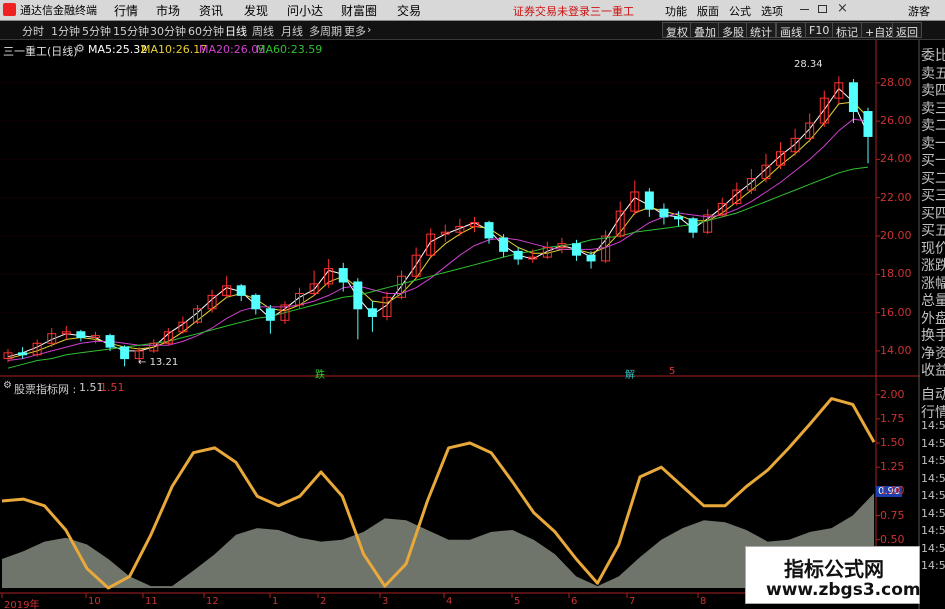 The width and height of the screenshot is (945, 609). What do you see at coordinates (94, 601) in the screenshot?
I see `date-tick-label: 10` at bounding box center [94, 601].